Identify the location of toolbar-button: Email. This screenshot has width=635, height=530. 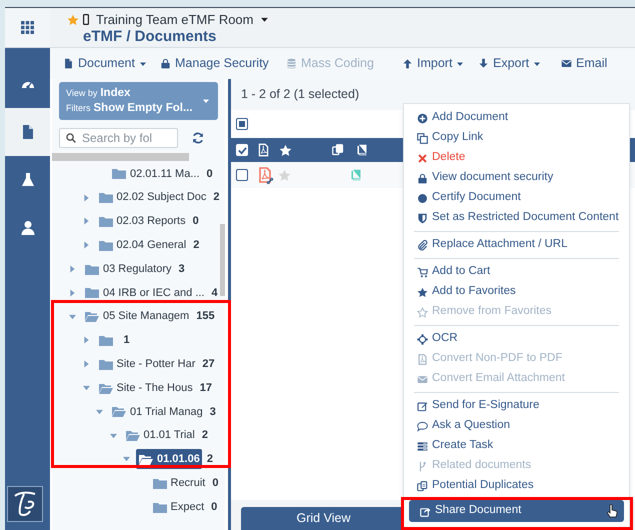
(591, 63).